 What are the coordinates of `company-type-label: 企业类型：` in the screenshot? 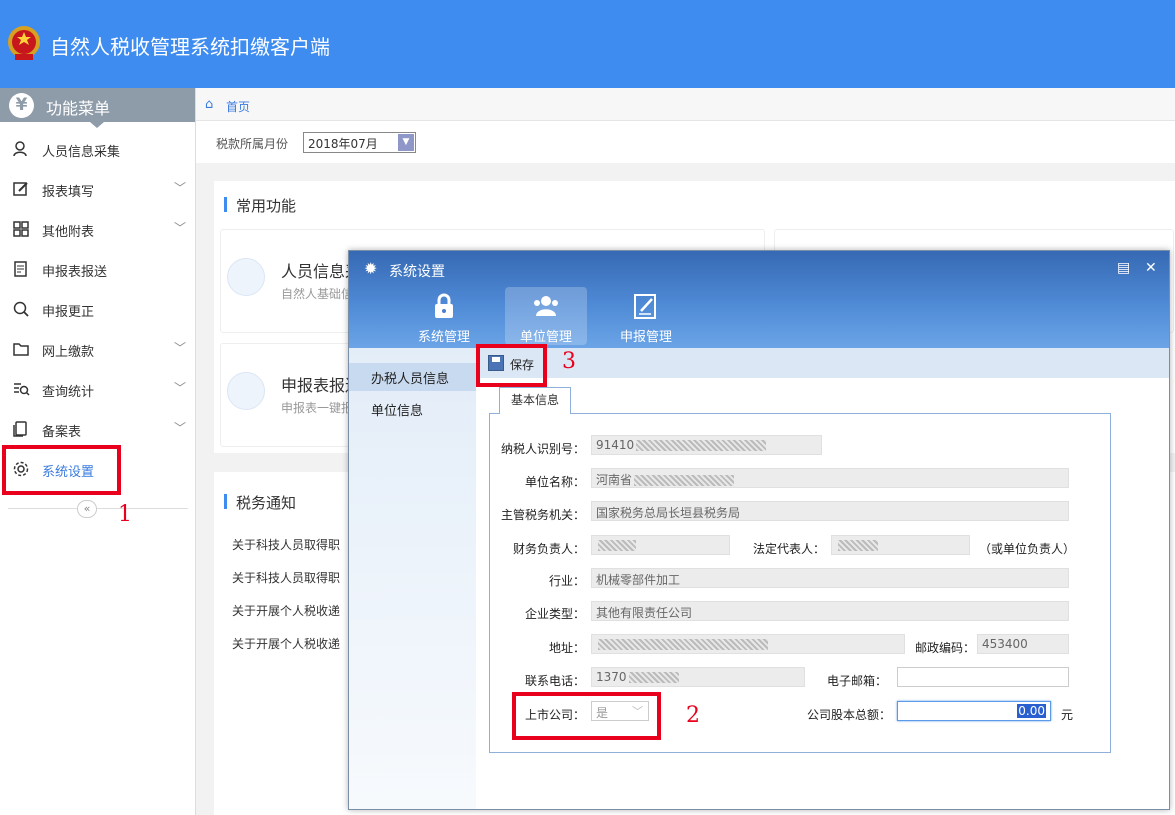 It's located at (554, 614).